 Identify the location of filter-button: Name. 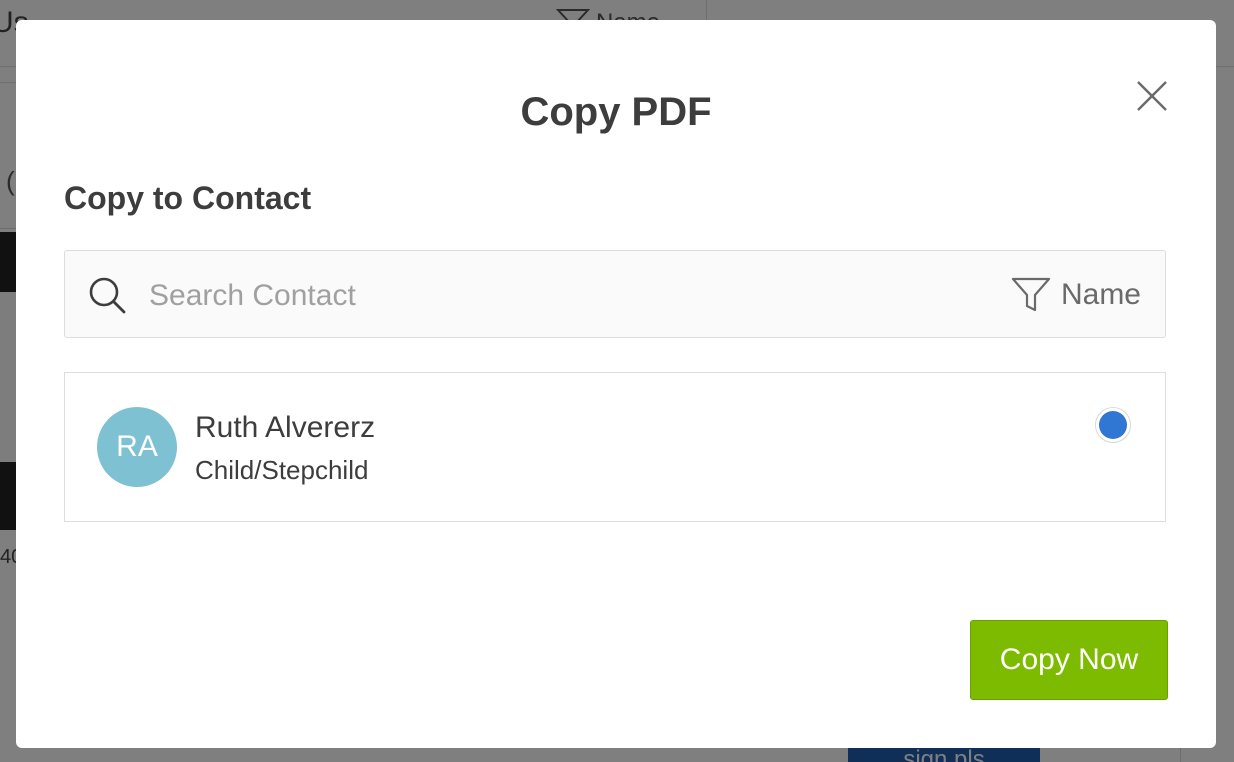
(1076, 295).